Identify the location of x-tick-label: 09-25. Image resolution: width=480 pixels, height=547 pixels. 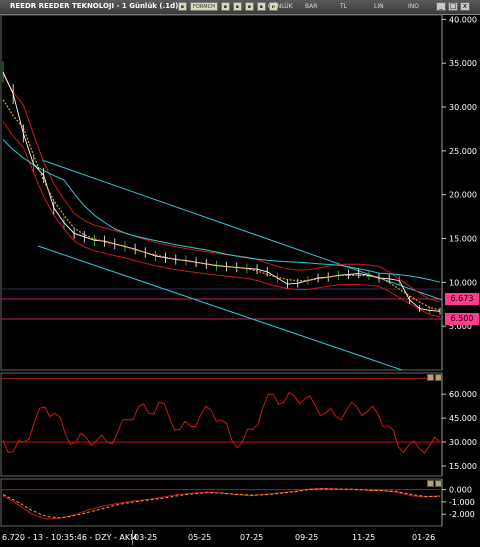
(307, 537).